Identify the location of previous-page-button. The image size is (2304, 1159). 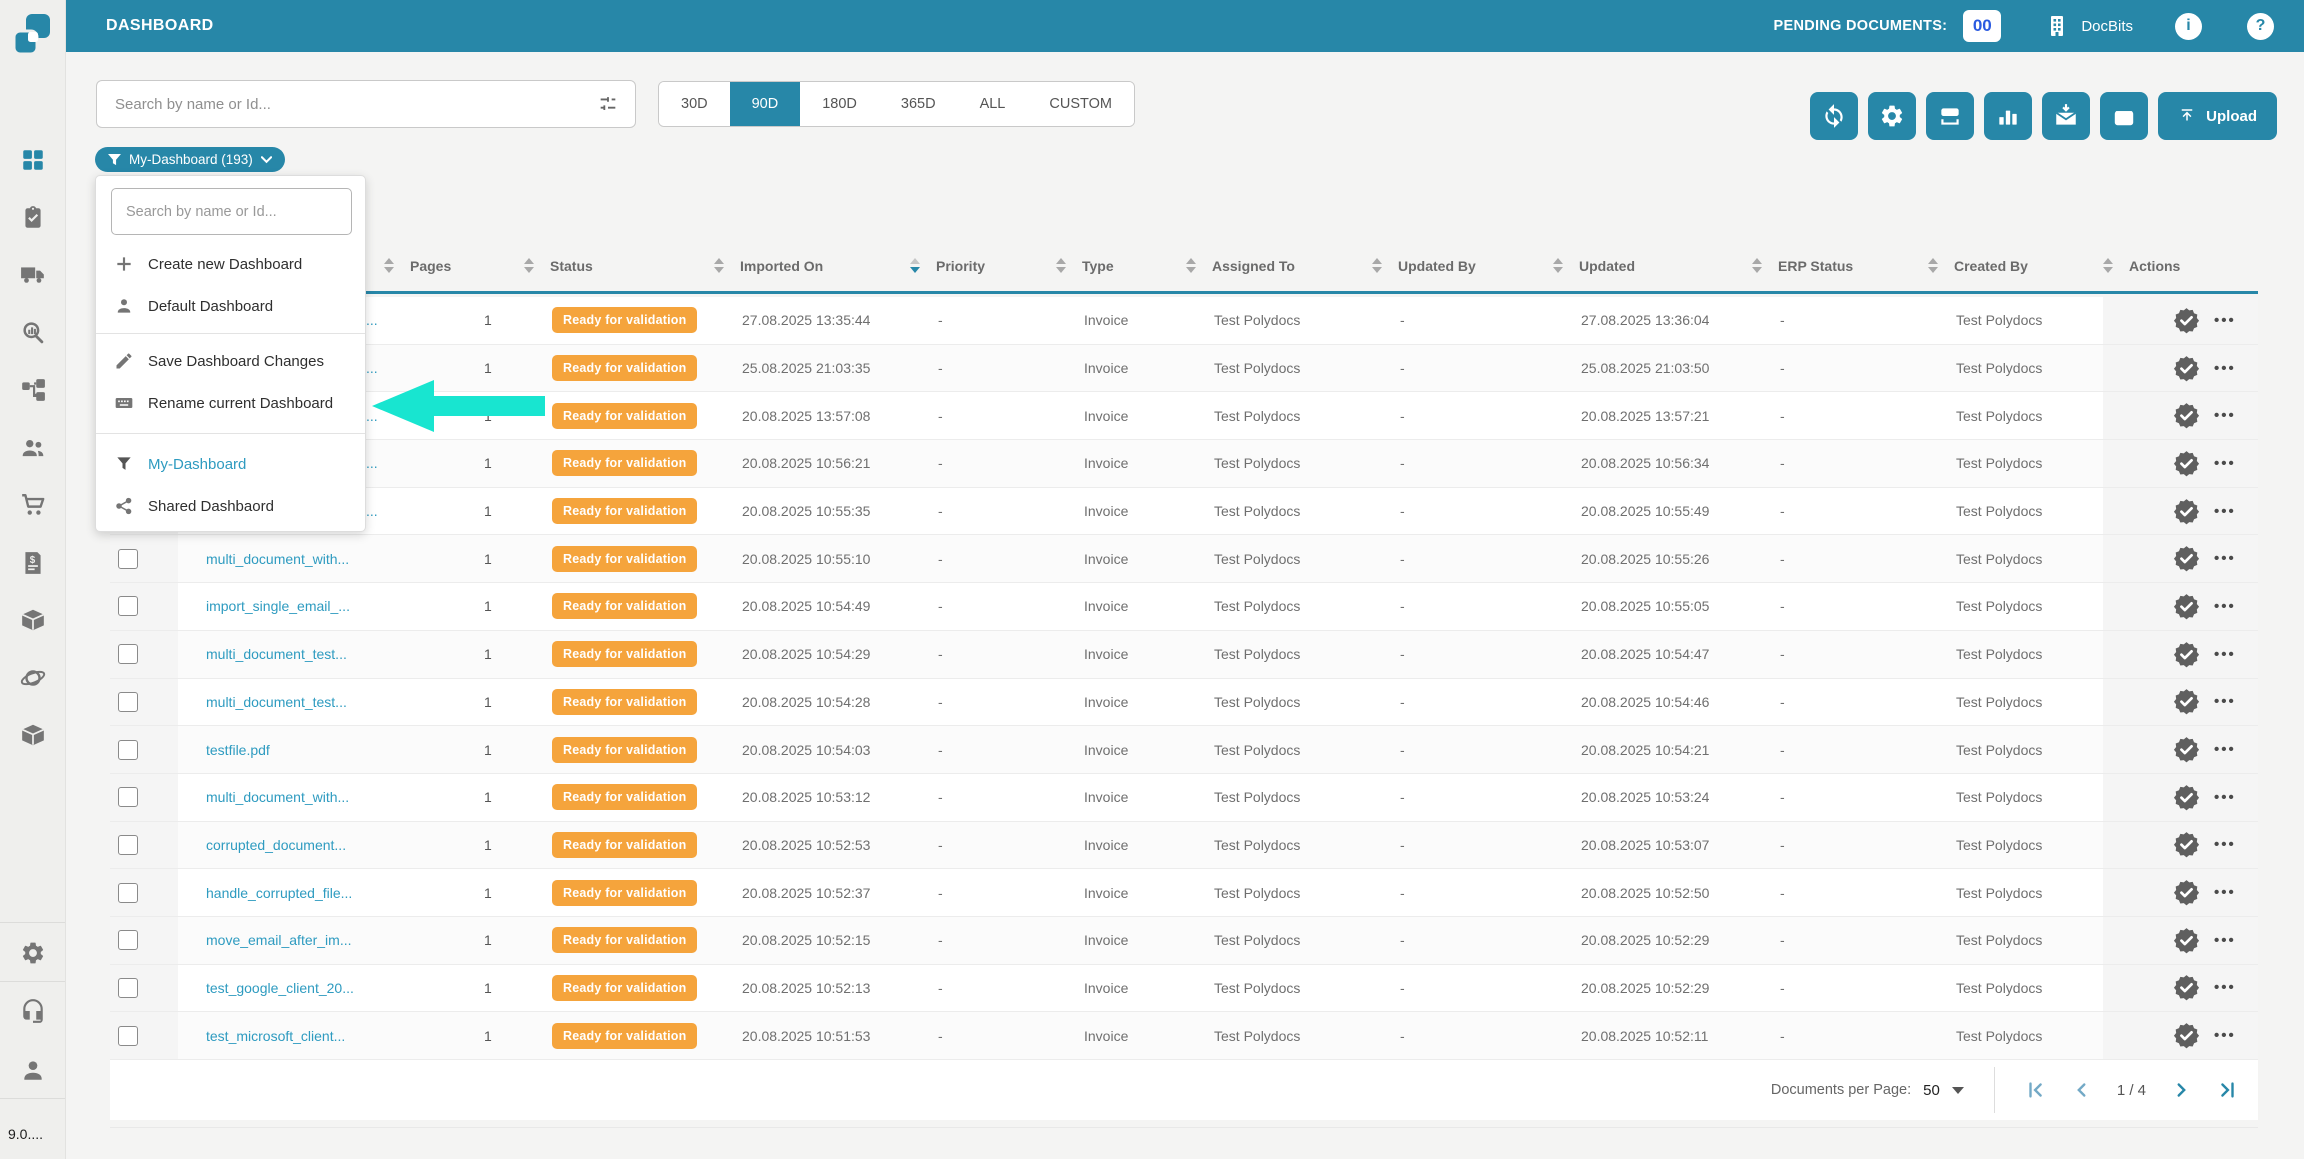
(2082, 1090).